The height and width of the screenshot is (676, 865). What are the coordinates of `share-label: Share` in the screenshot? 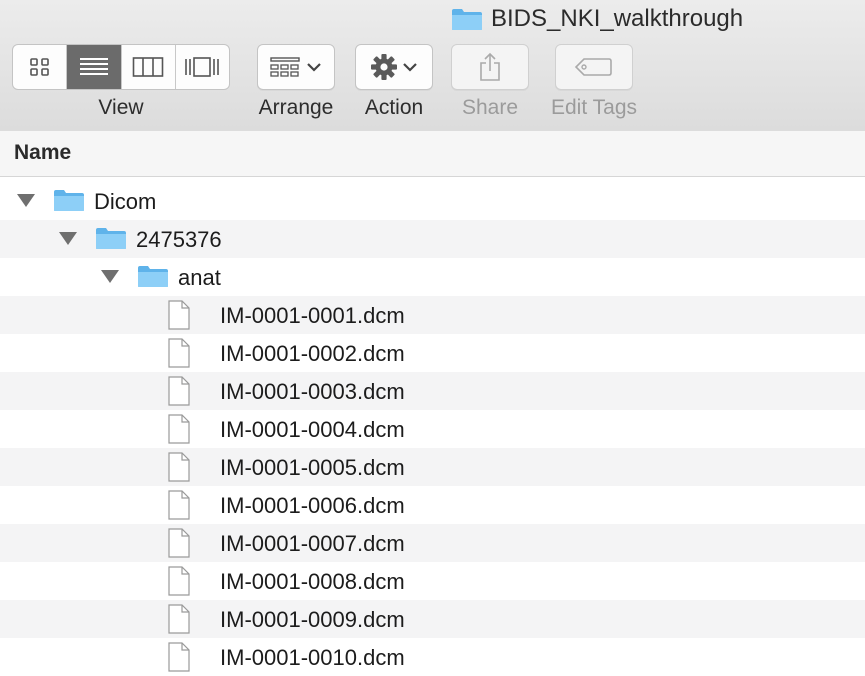 It's located at (490, 107).